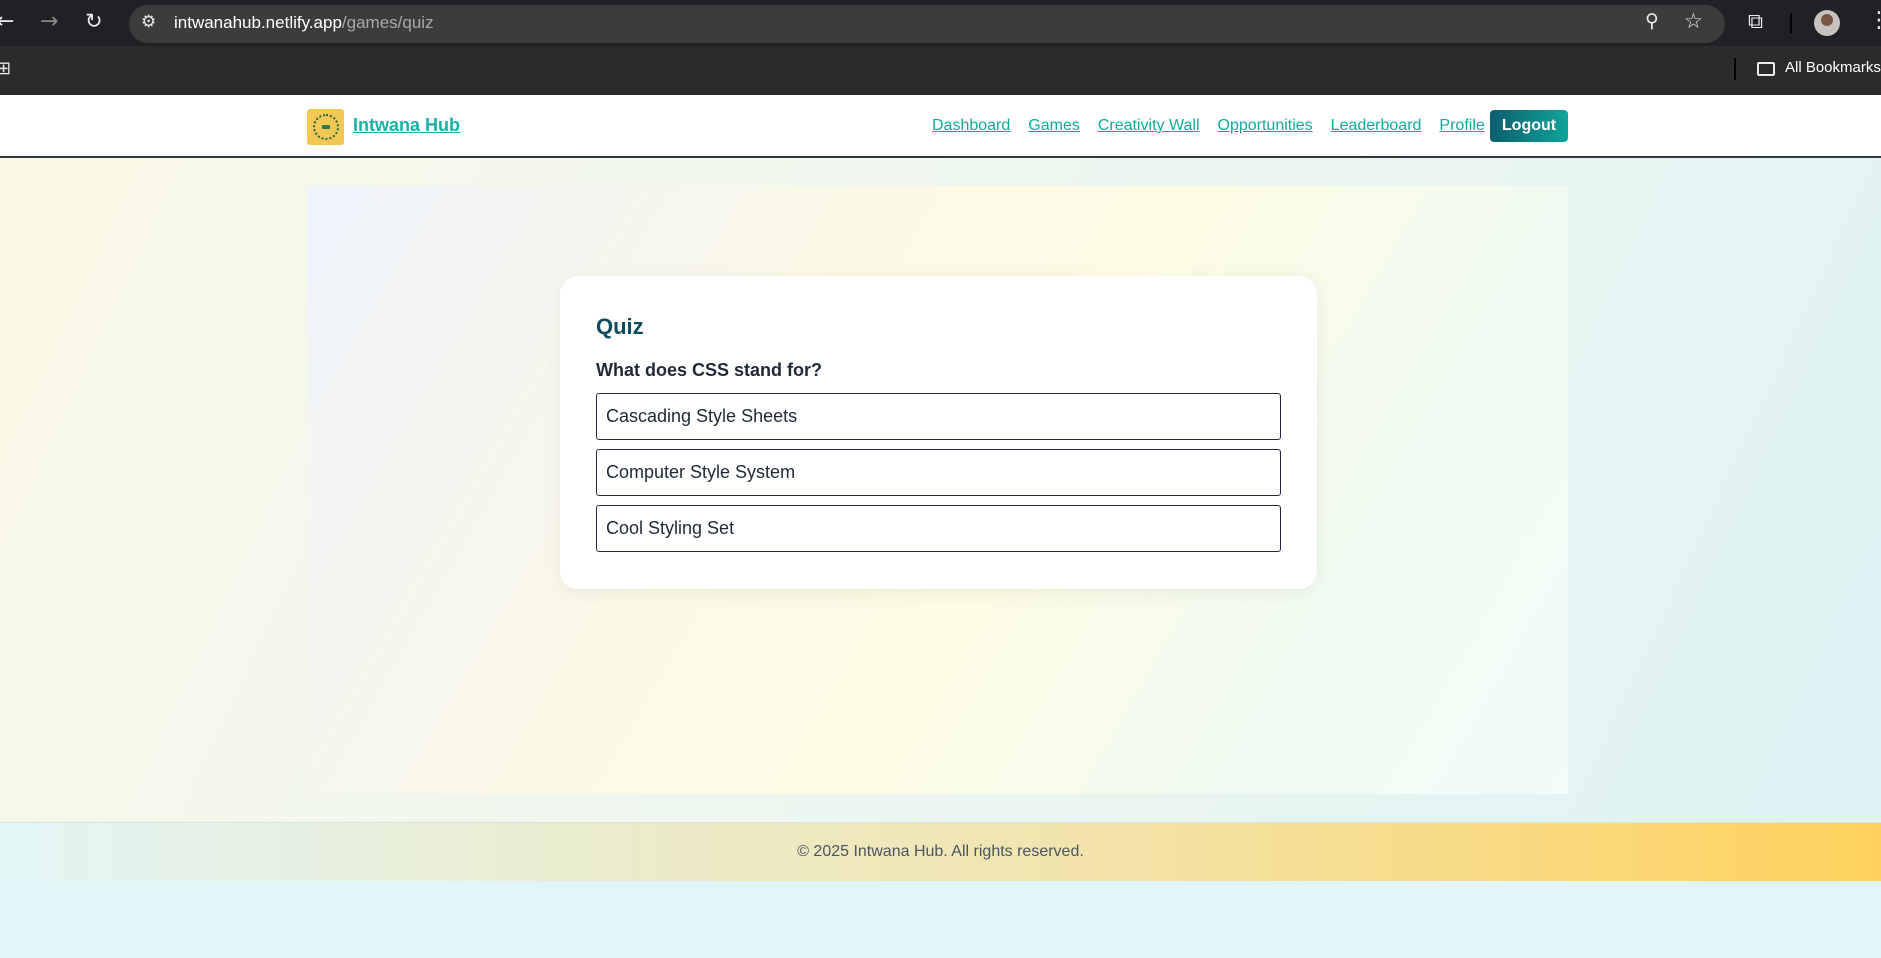 This screenshot has width=1881, height=958. What do you see at coordinates (620, 326) in the screenshot?
I see `quiz-title: Quiz` at bounding box center [620, 326].